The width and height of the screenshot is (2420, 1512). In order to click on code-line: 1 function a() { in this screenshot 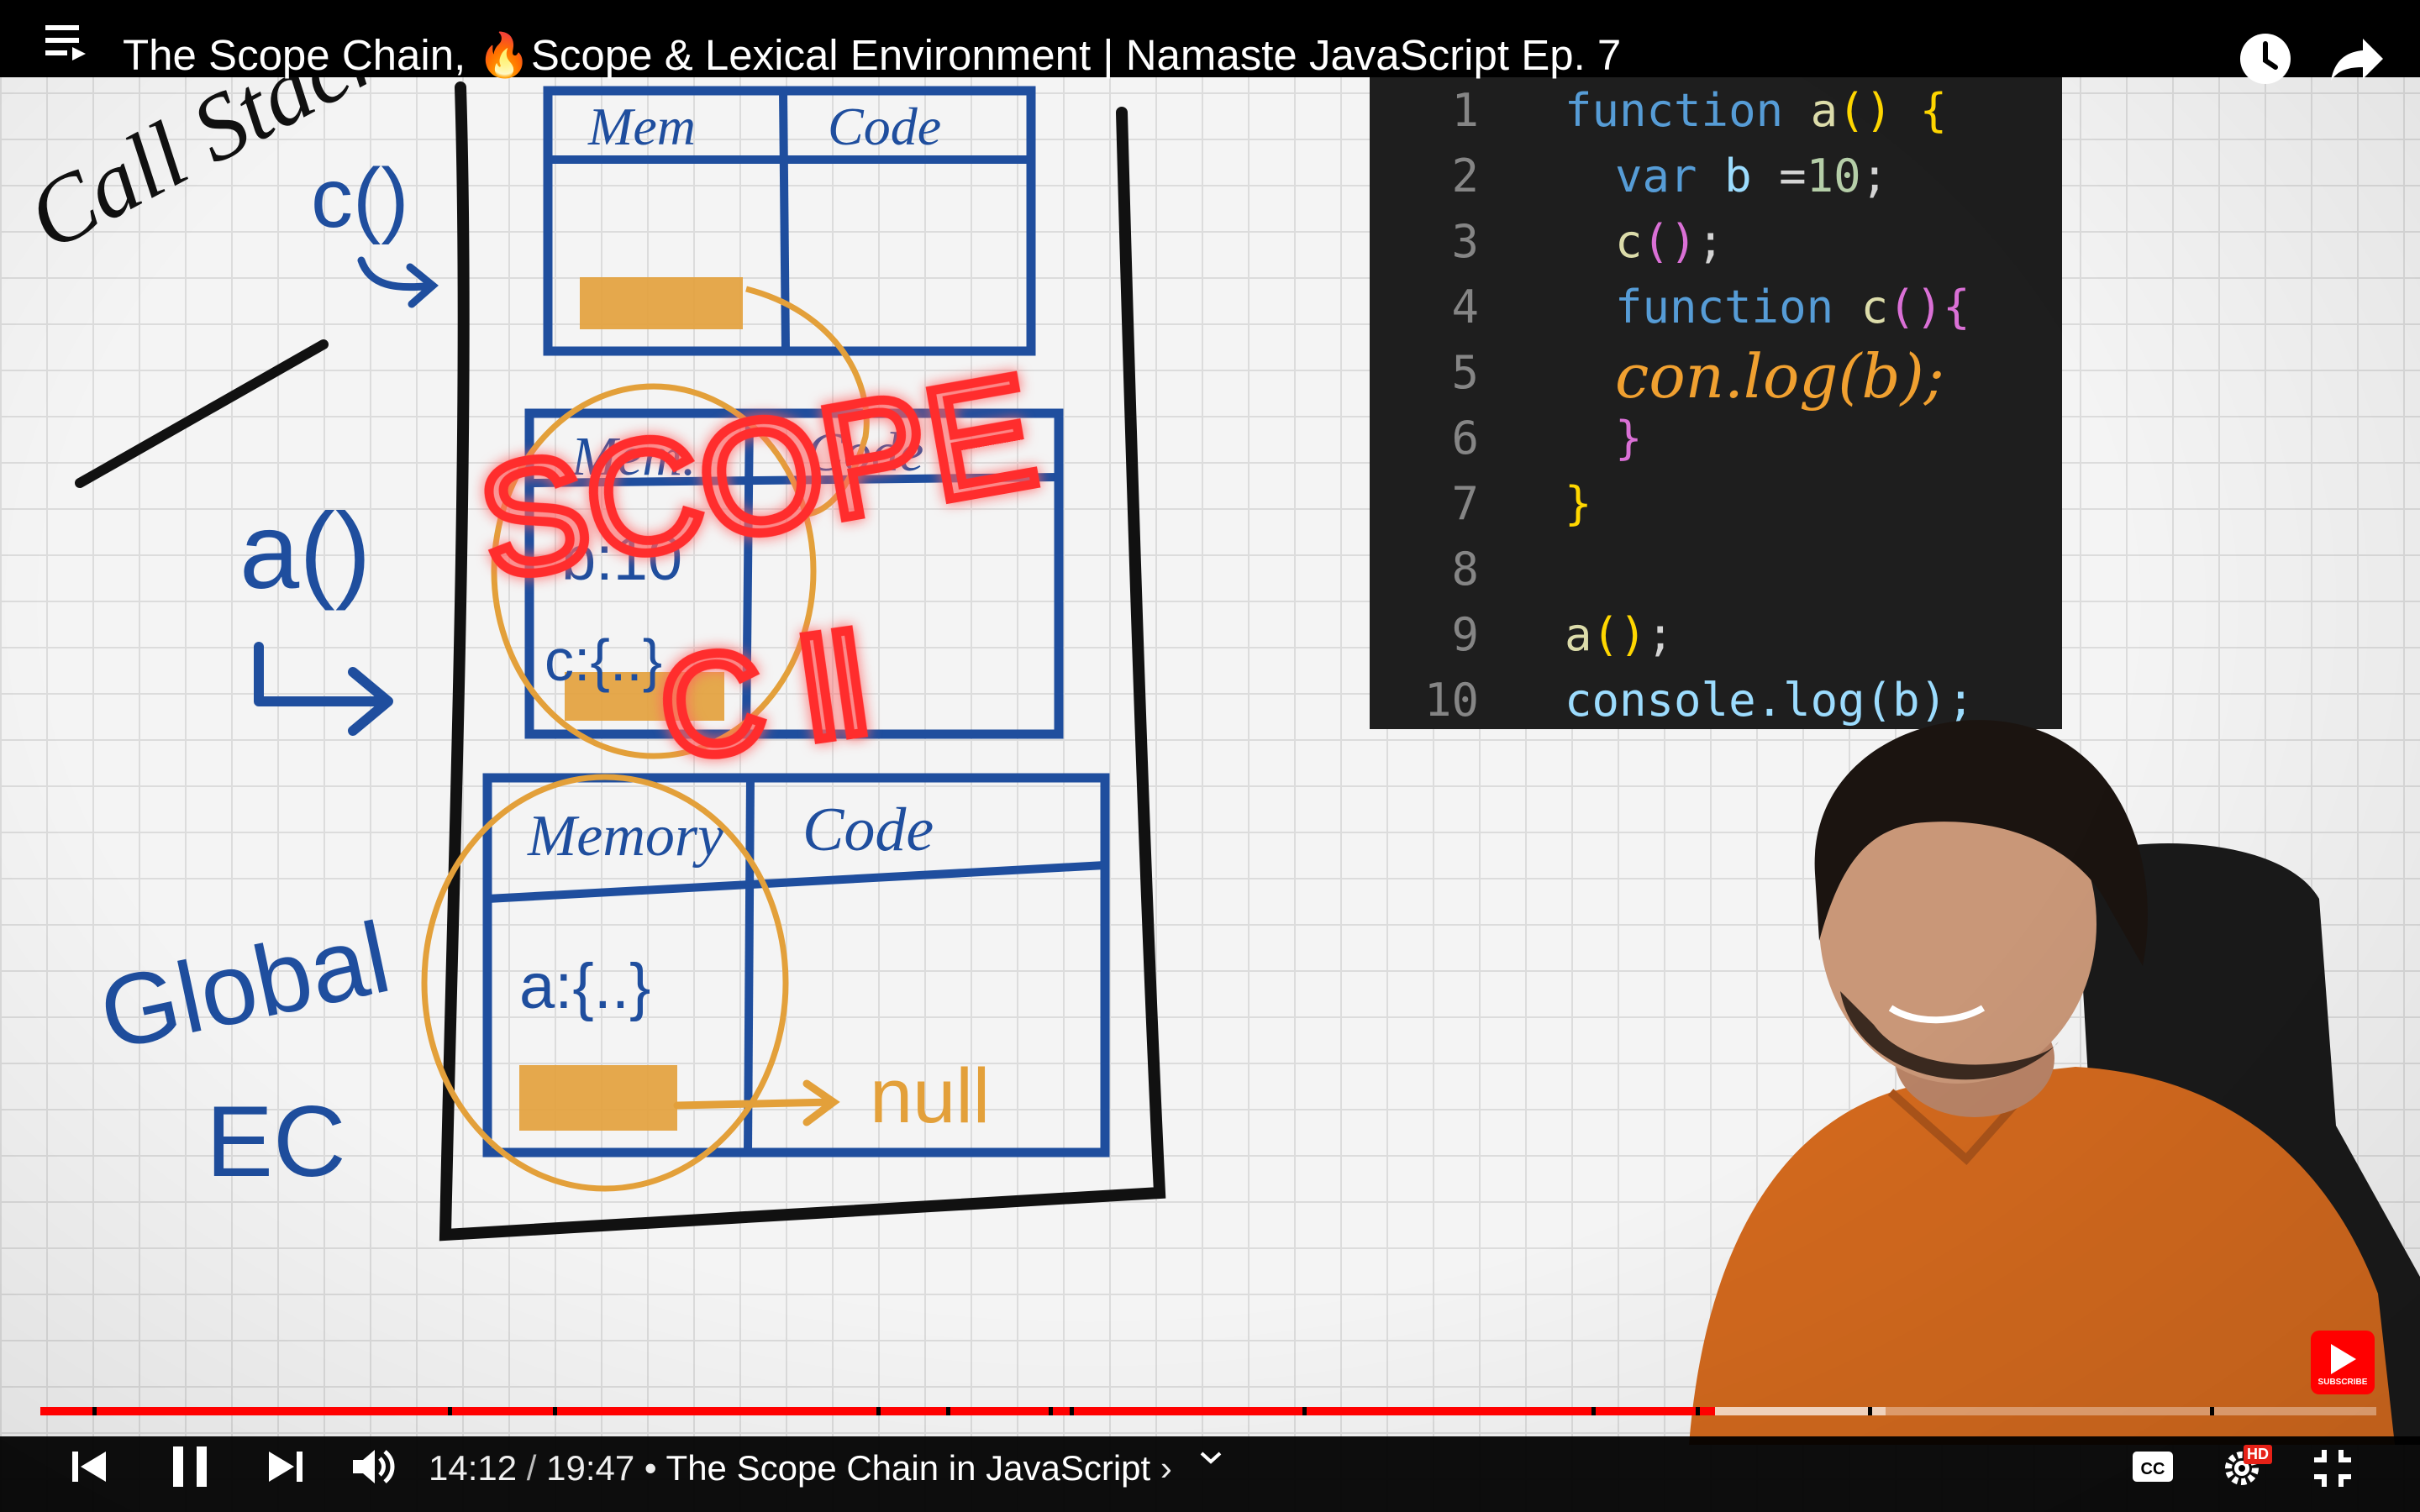, I will do `click(1716, 117)`.